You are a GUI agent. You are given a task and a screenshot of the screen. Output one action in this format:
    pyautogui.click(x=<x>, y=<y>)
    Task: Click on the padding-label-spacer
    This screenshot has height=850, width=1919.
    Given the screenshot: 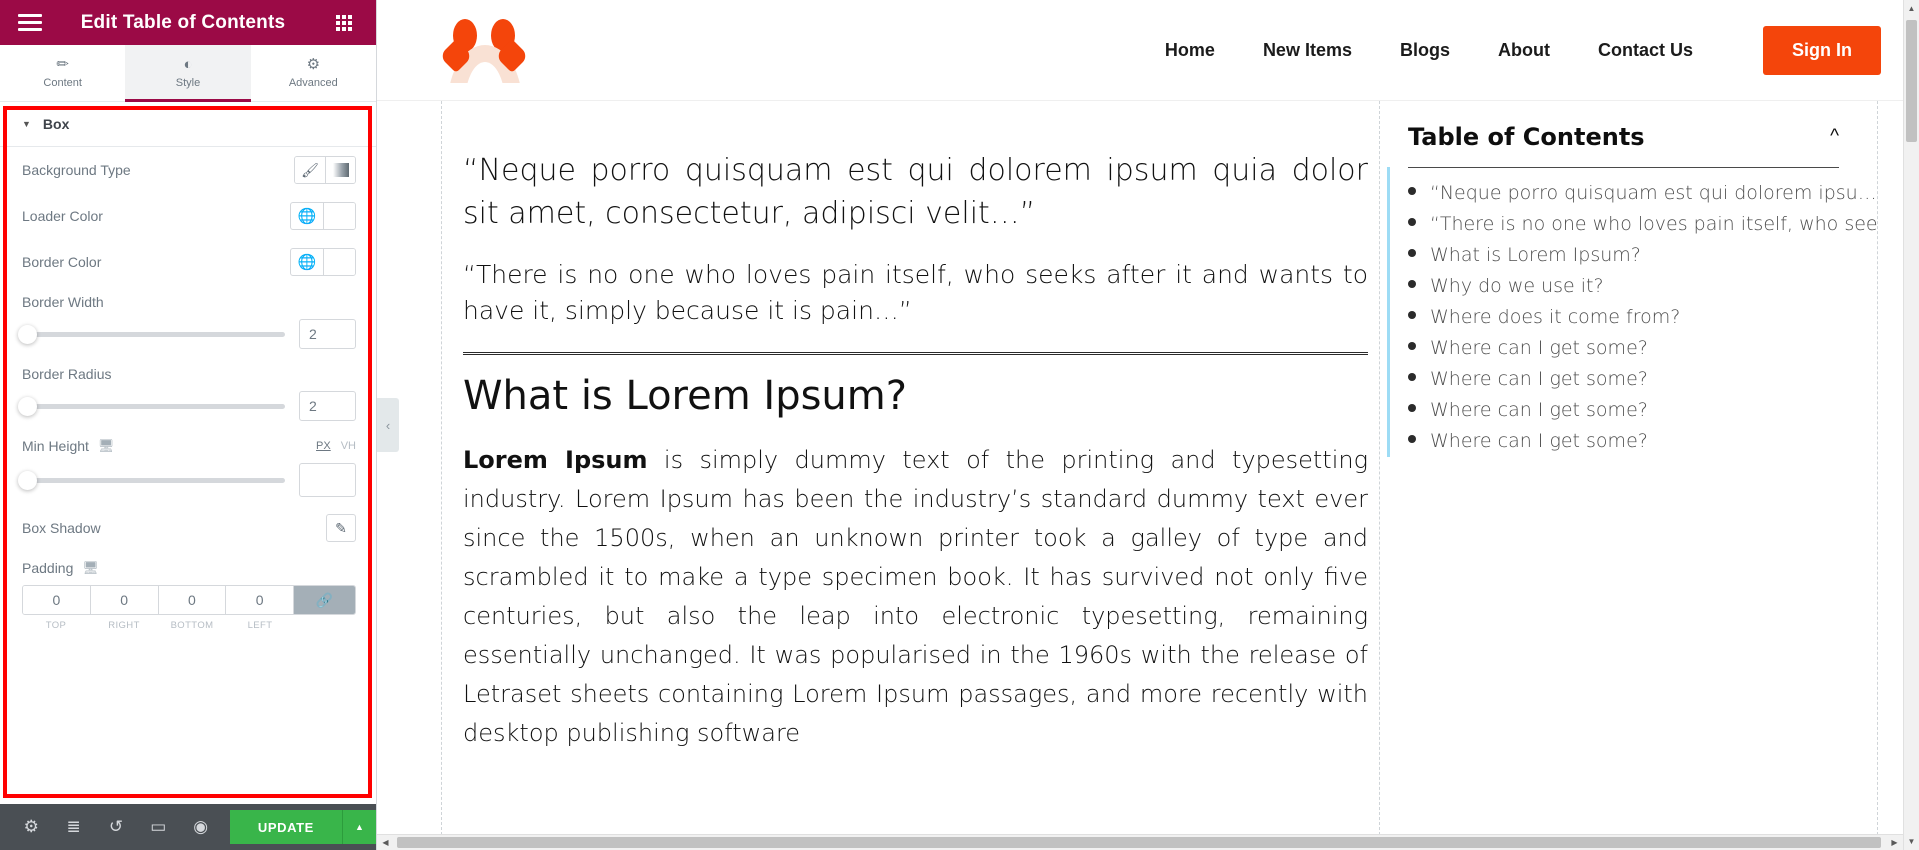 What is the action you would take?
    pyautogui.click(x=325, y=625)
    